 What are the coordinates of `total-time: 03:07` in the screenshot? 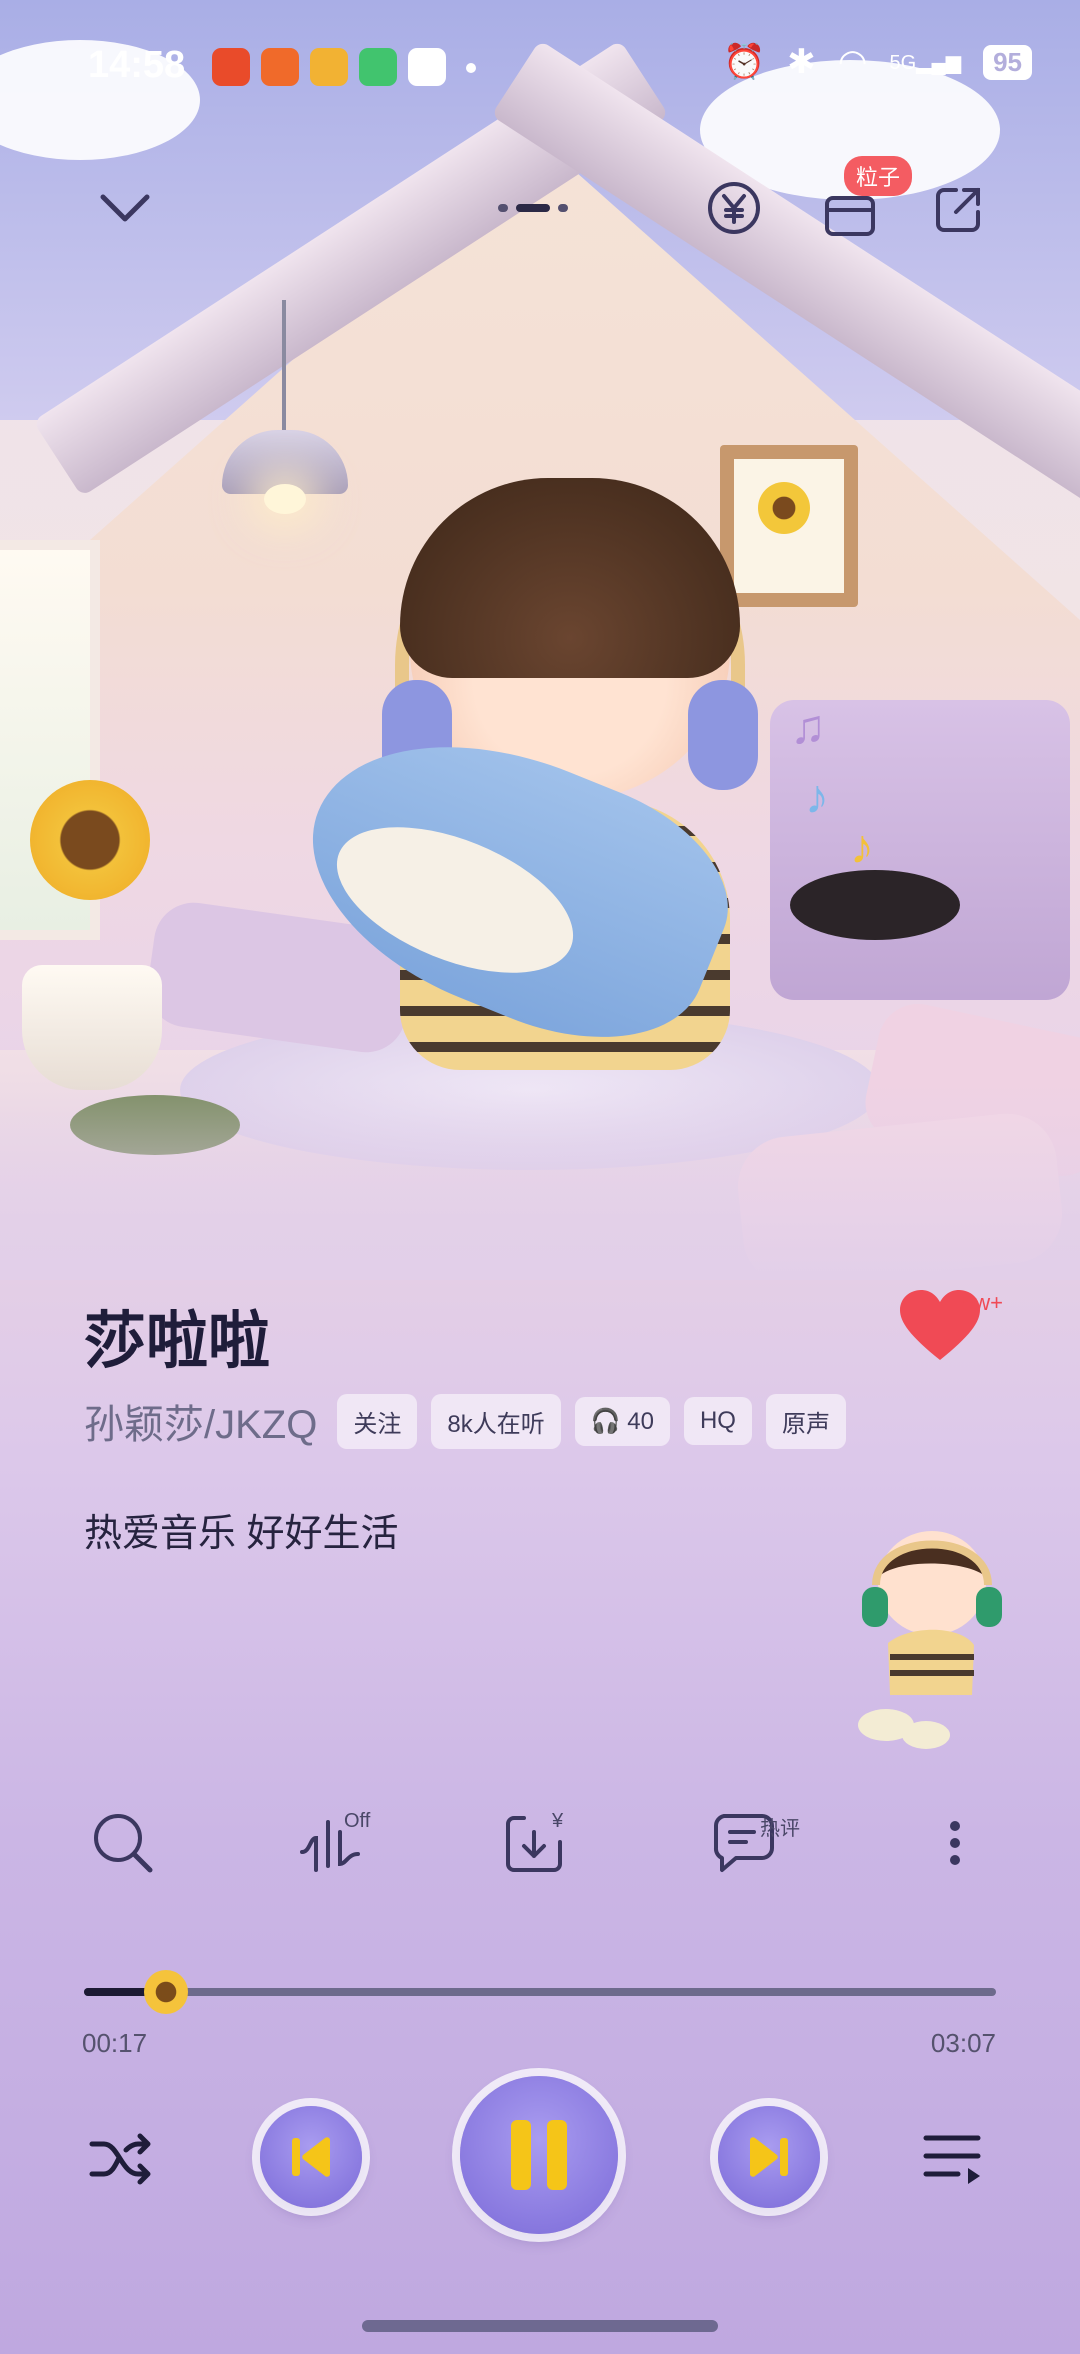 It's located at (963, 2043).